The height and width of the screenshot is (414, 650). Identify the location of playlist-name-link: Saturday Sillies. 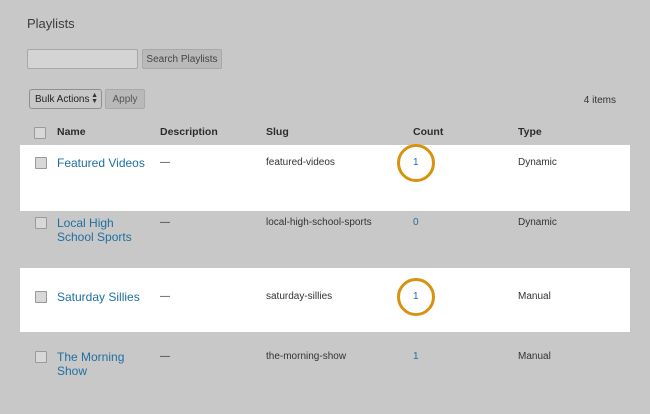
(98, 297).